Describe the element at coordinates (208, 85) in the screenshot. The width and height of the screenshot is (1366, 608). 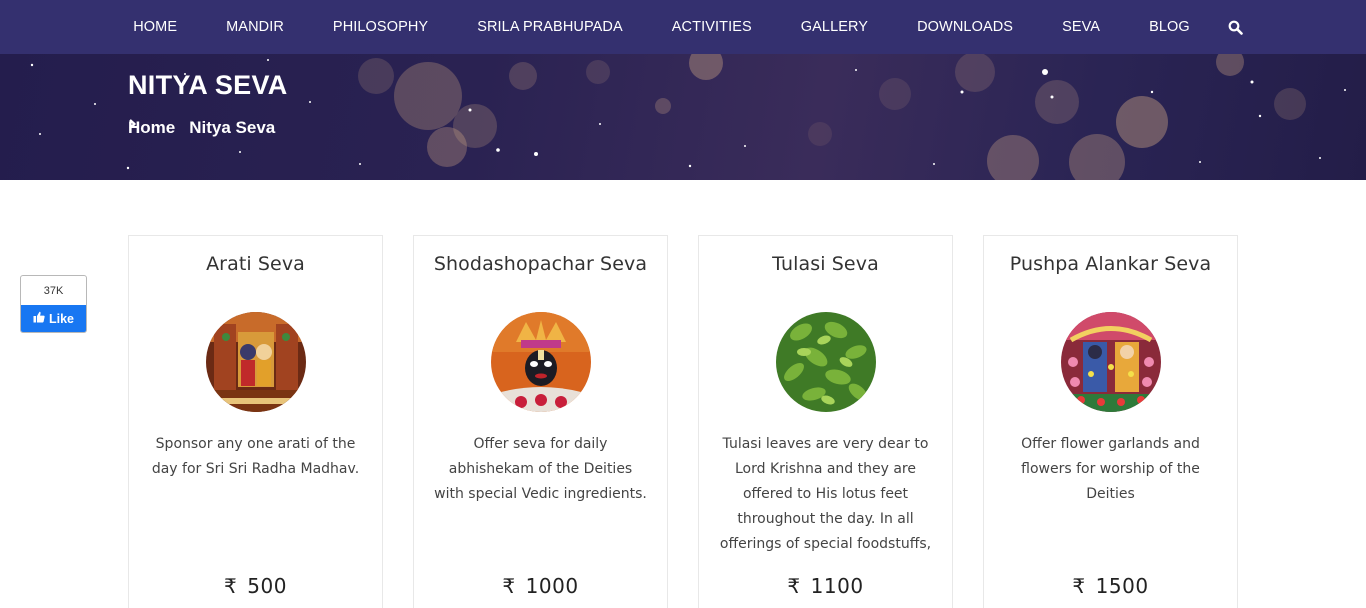
I see `page-title: NITYA SEVA` at that location.